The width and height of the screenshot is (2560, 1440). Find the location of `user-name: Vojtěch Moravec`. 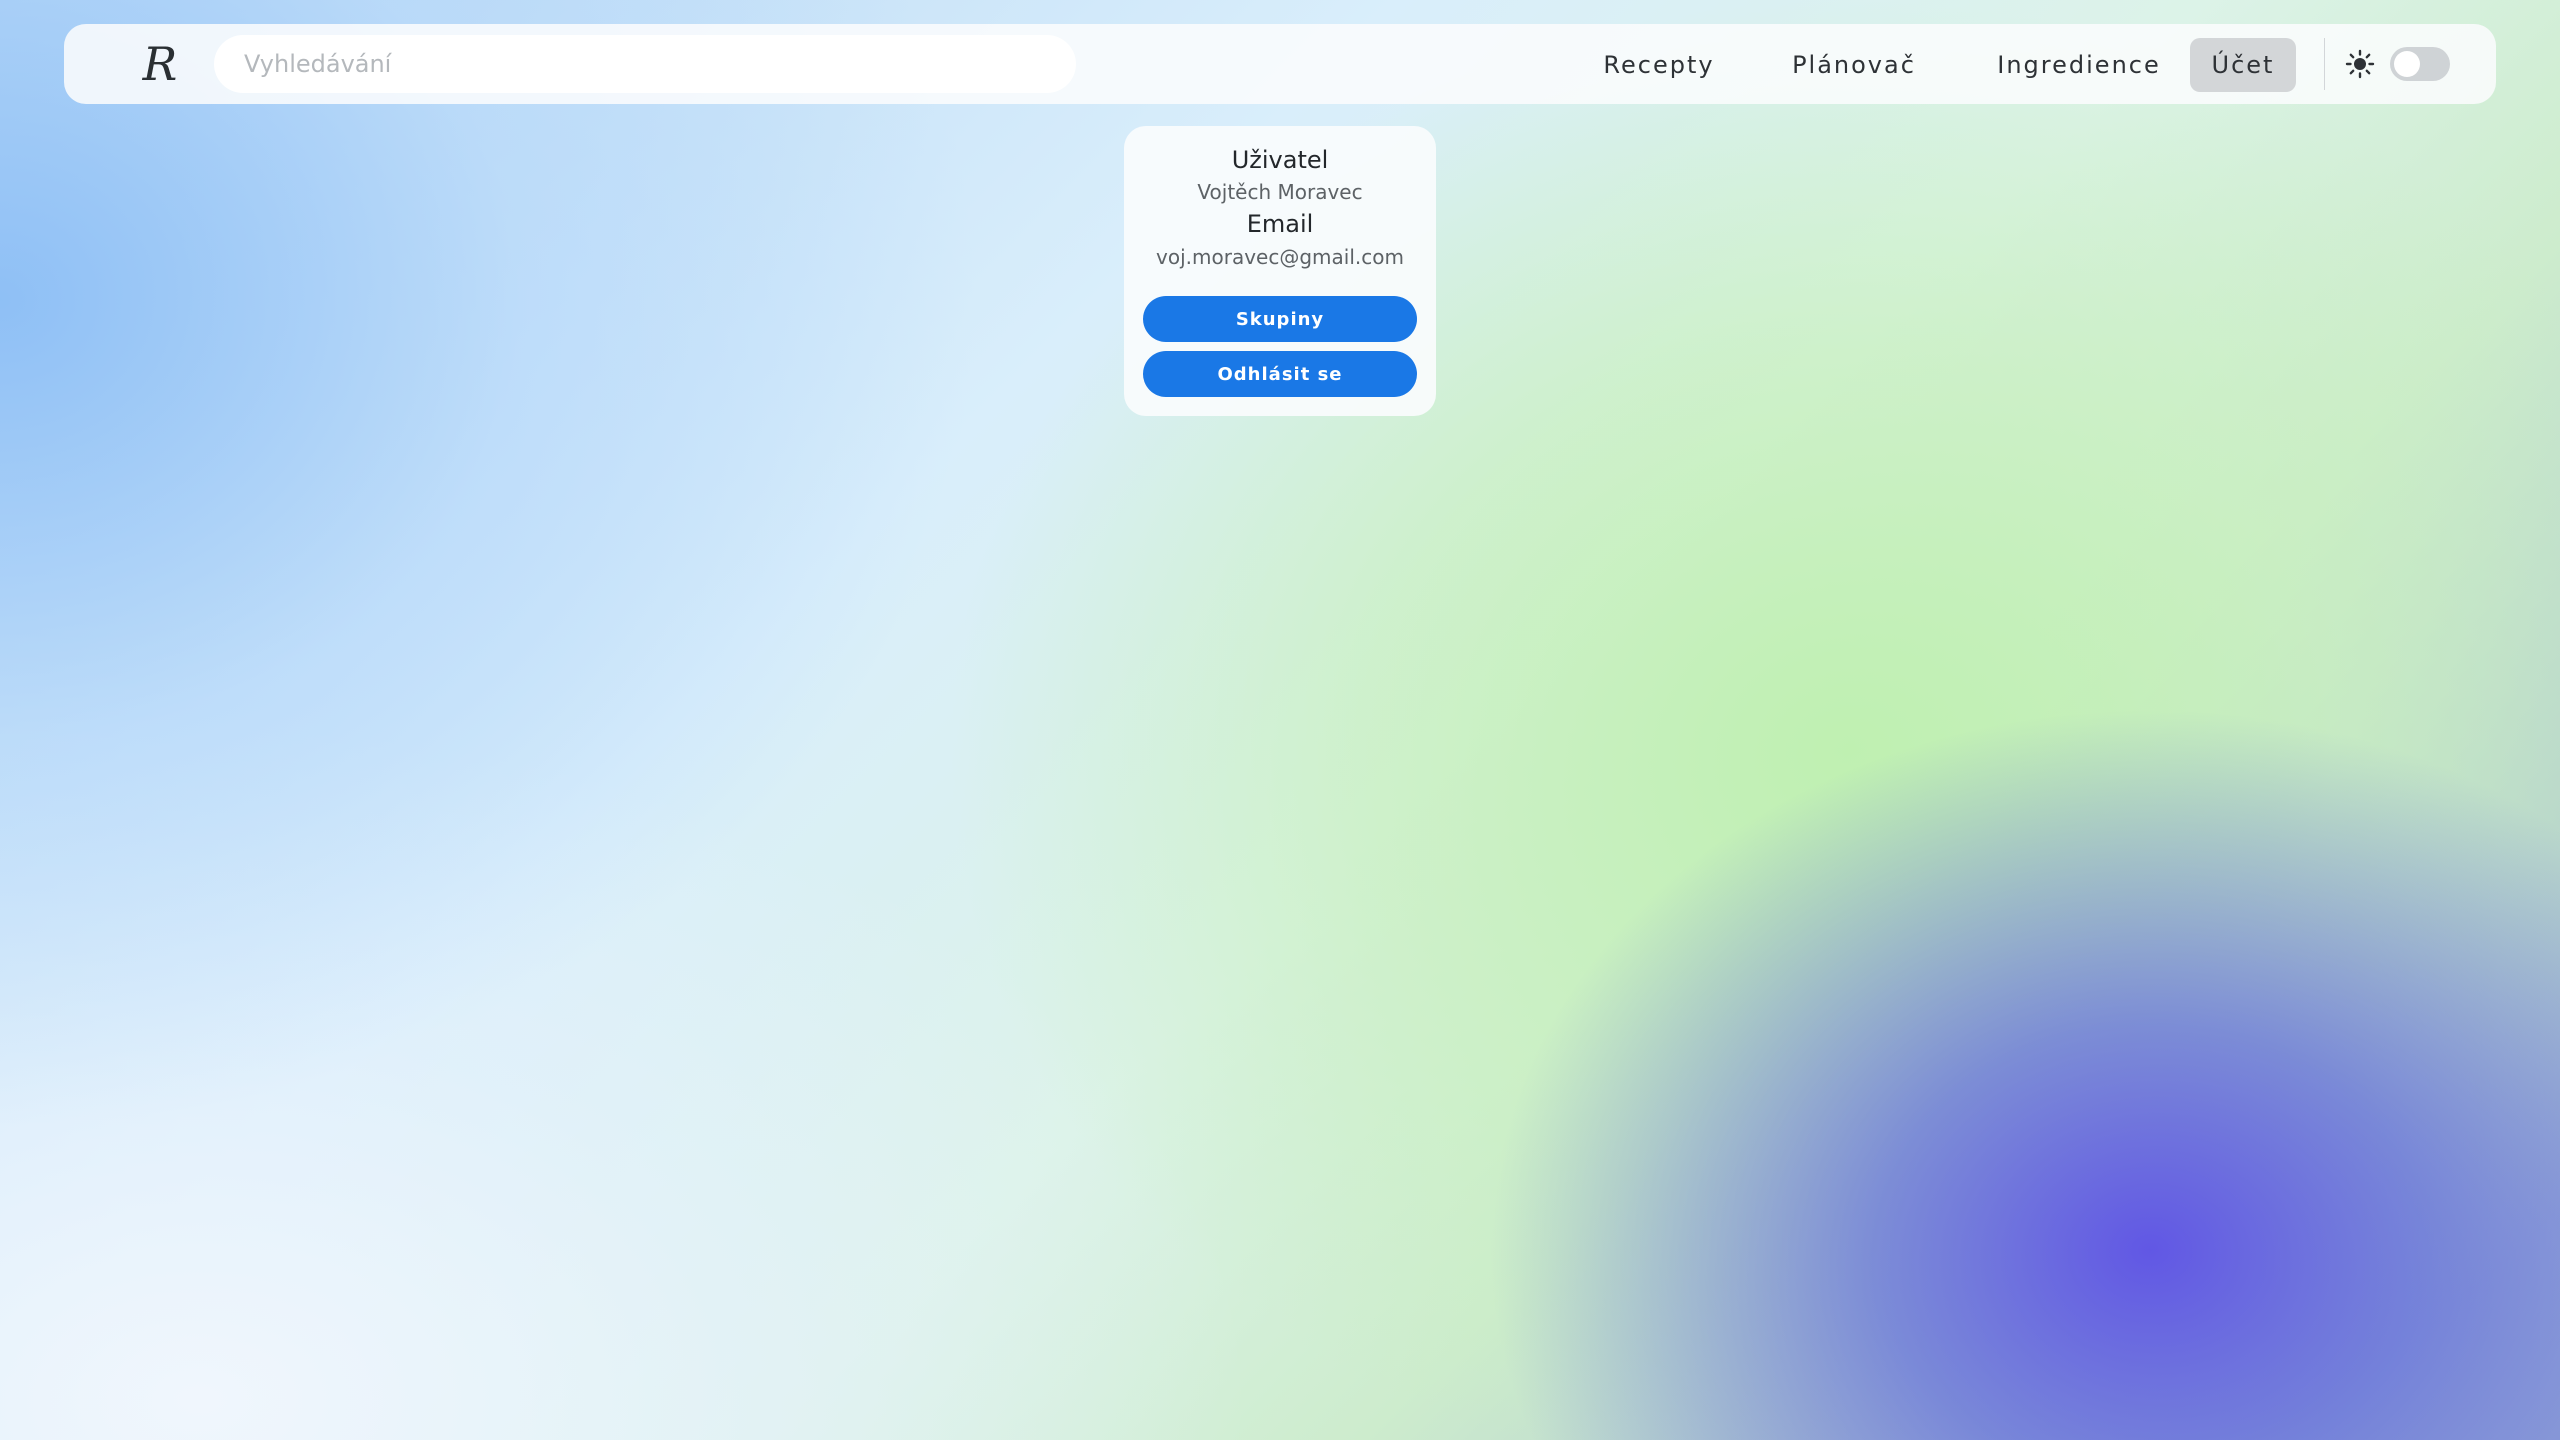

user-name: Vojtěch Moravec is located at coordinates (1280, 192).